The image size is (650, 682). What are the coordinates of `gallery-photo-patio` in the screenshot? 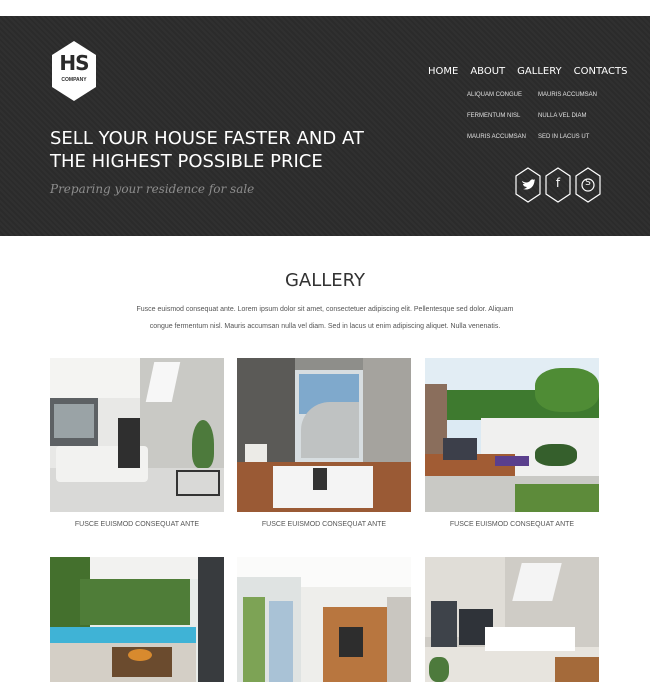 It's located at (512, 435).